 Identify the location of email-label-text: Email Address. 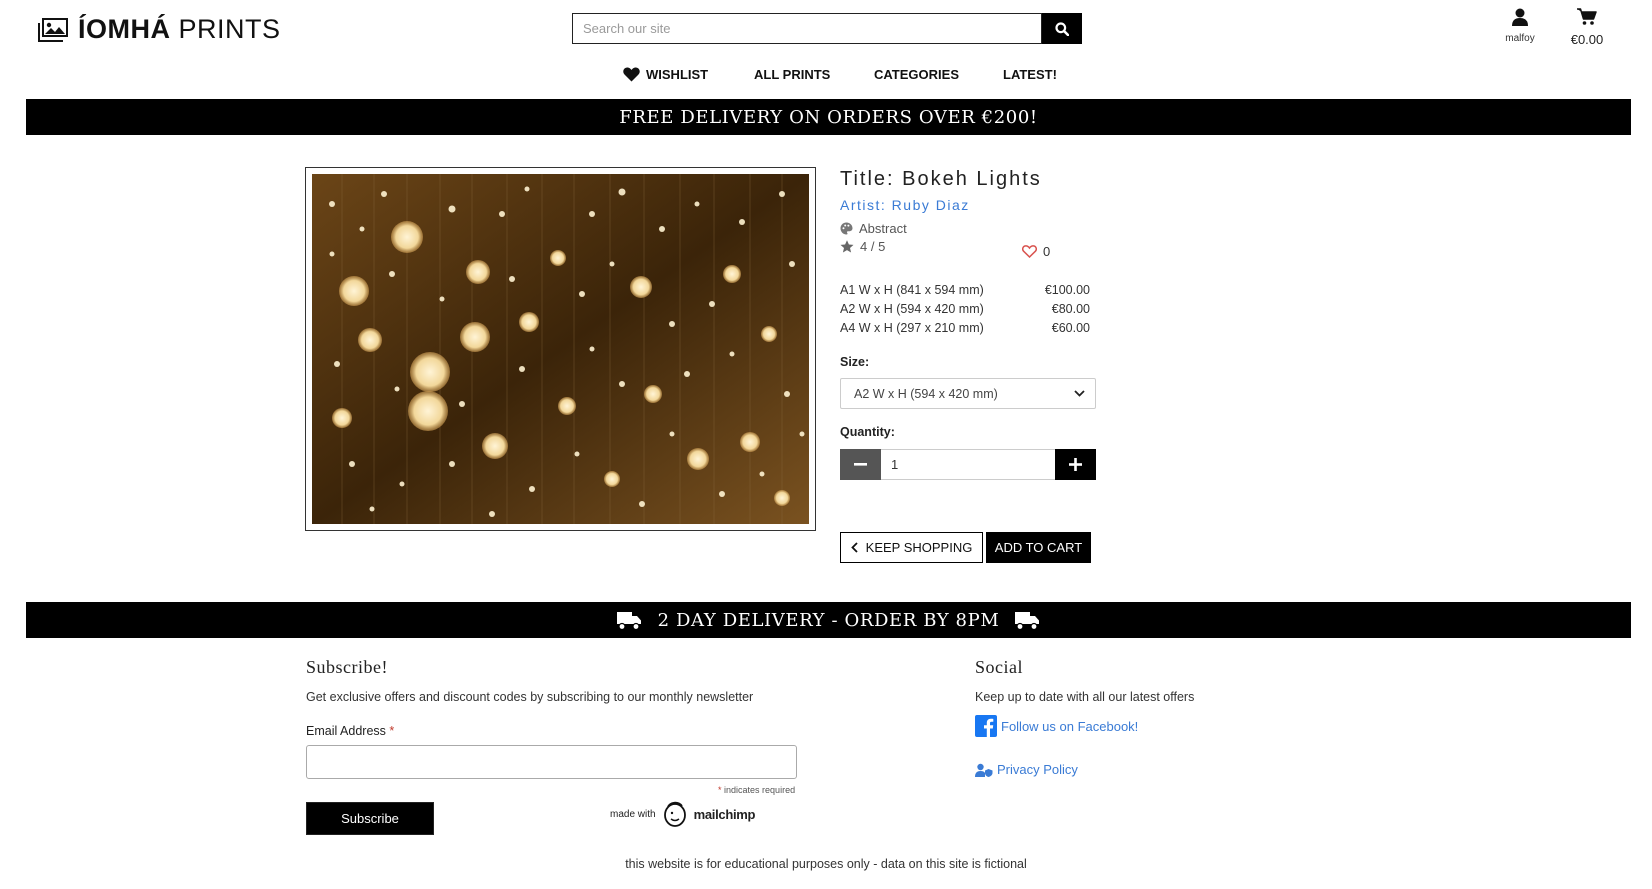
(346, 731).